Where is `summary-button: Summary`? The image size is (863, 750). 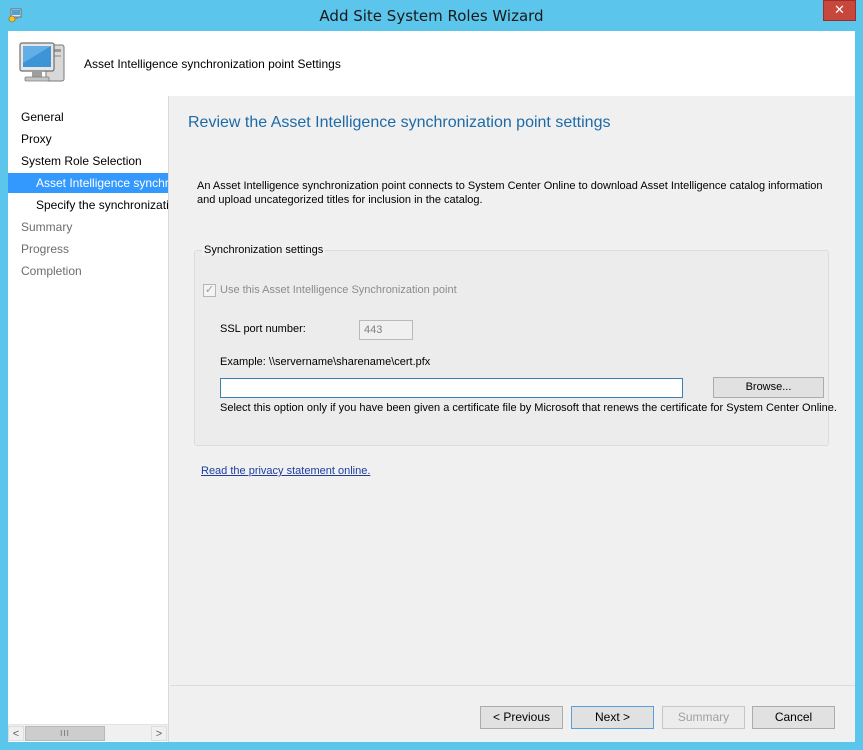
summary-button: Summary is located at coordinates (703, 717).